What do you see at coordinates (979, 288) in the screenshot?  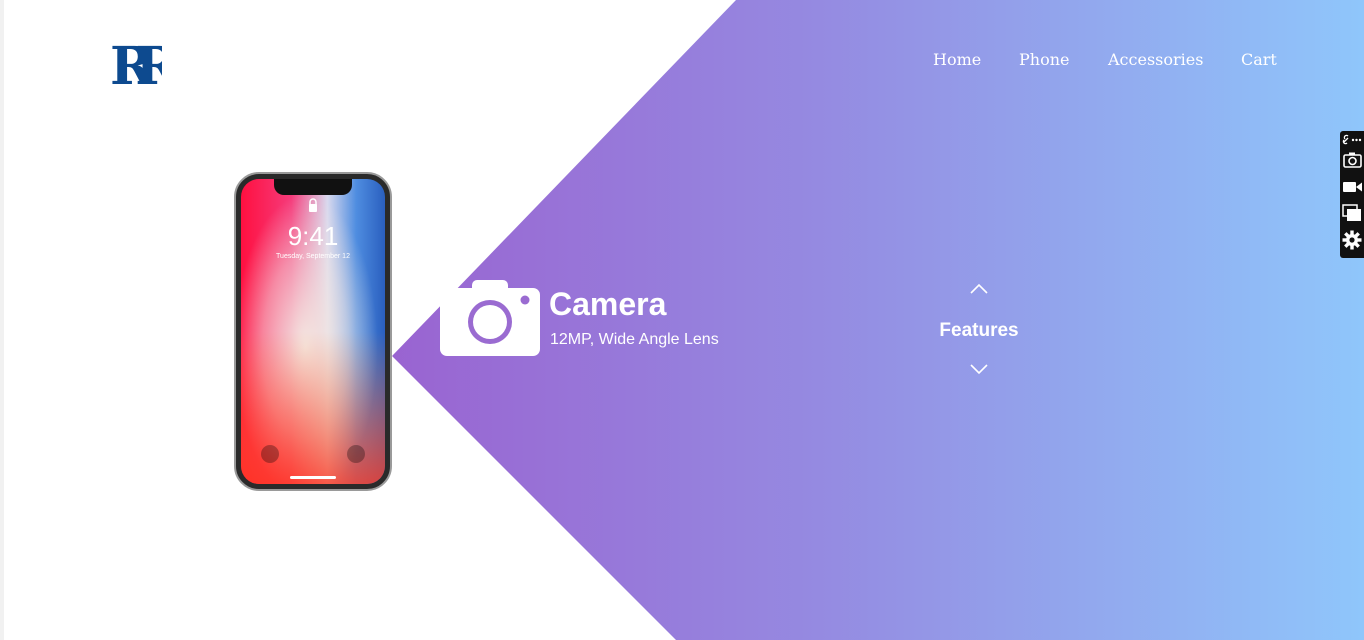 I see `chevron-up-icon` at bounding box center [979, 288].